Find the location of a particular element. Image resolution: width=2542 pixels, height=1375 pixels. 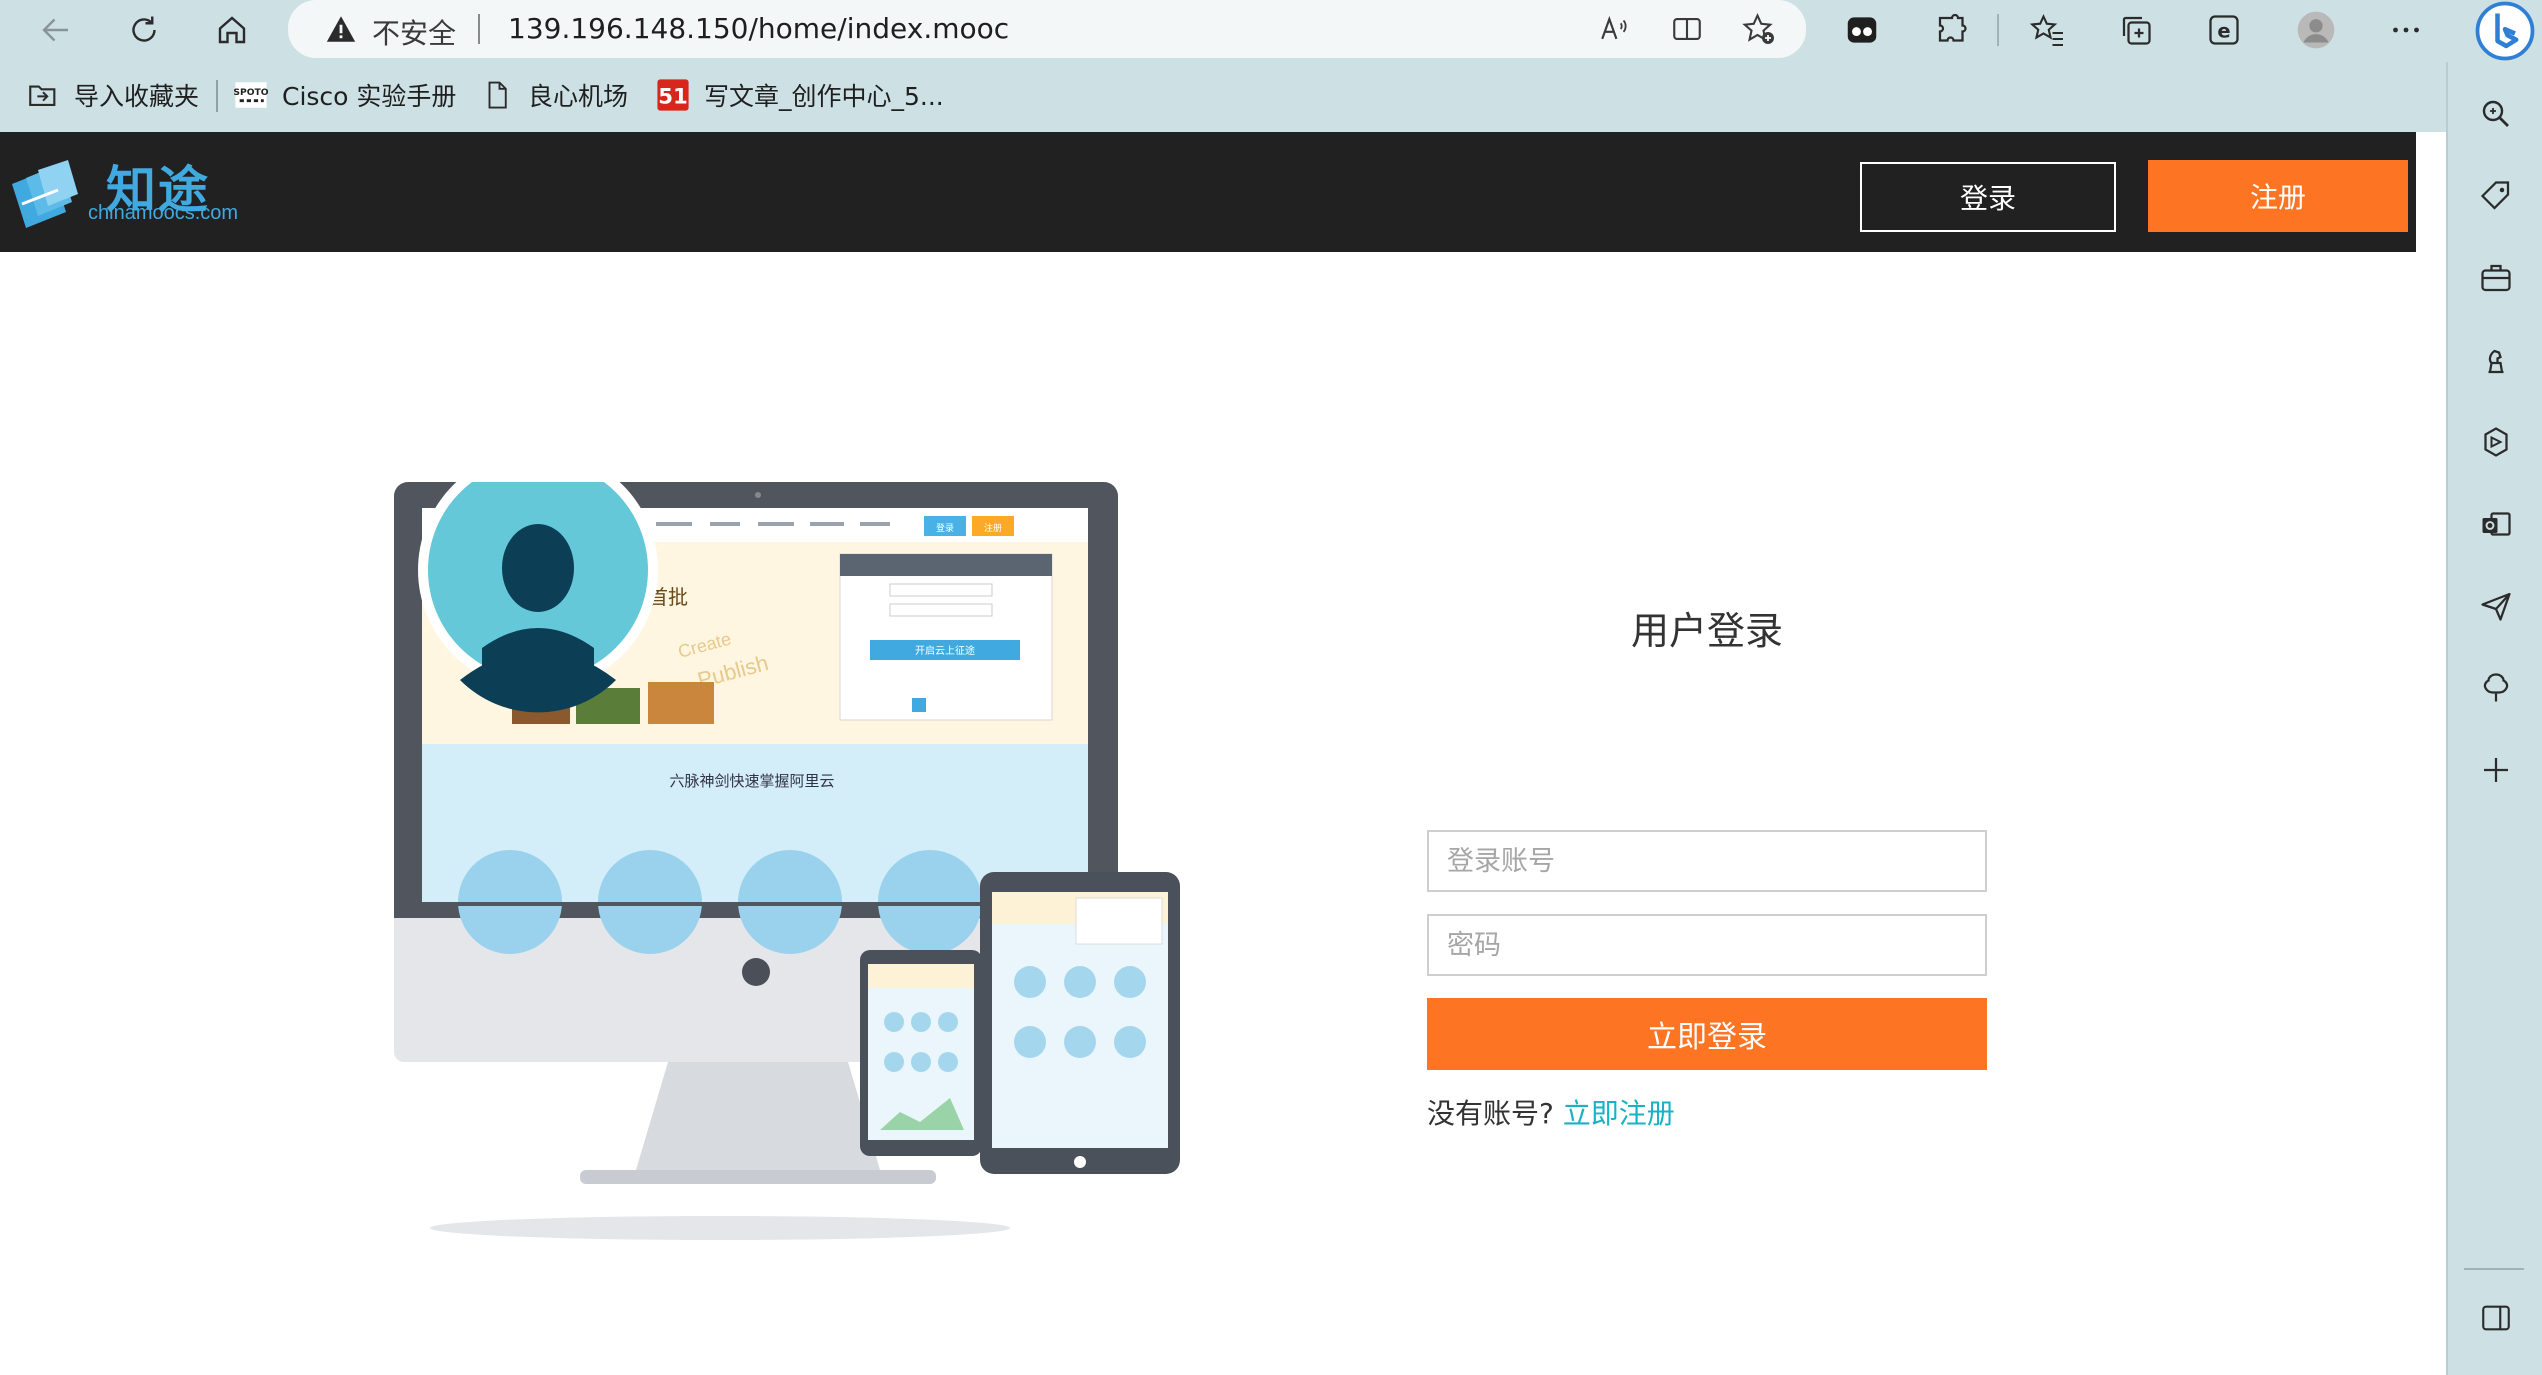

bookmark-label: 良心机场 is located at coordinates (578, 96).